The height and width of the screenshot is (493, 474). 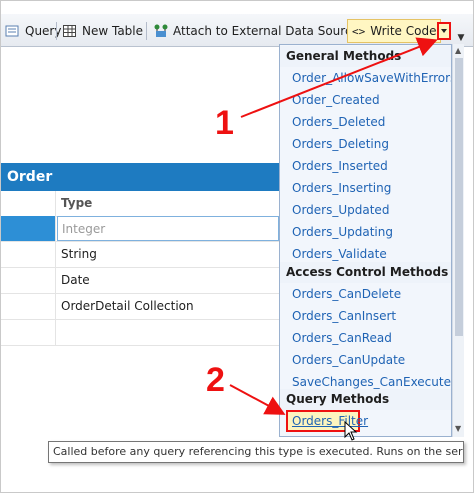 I want to click on title-strip, so click(x=237, y=7).